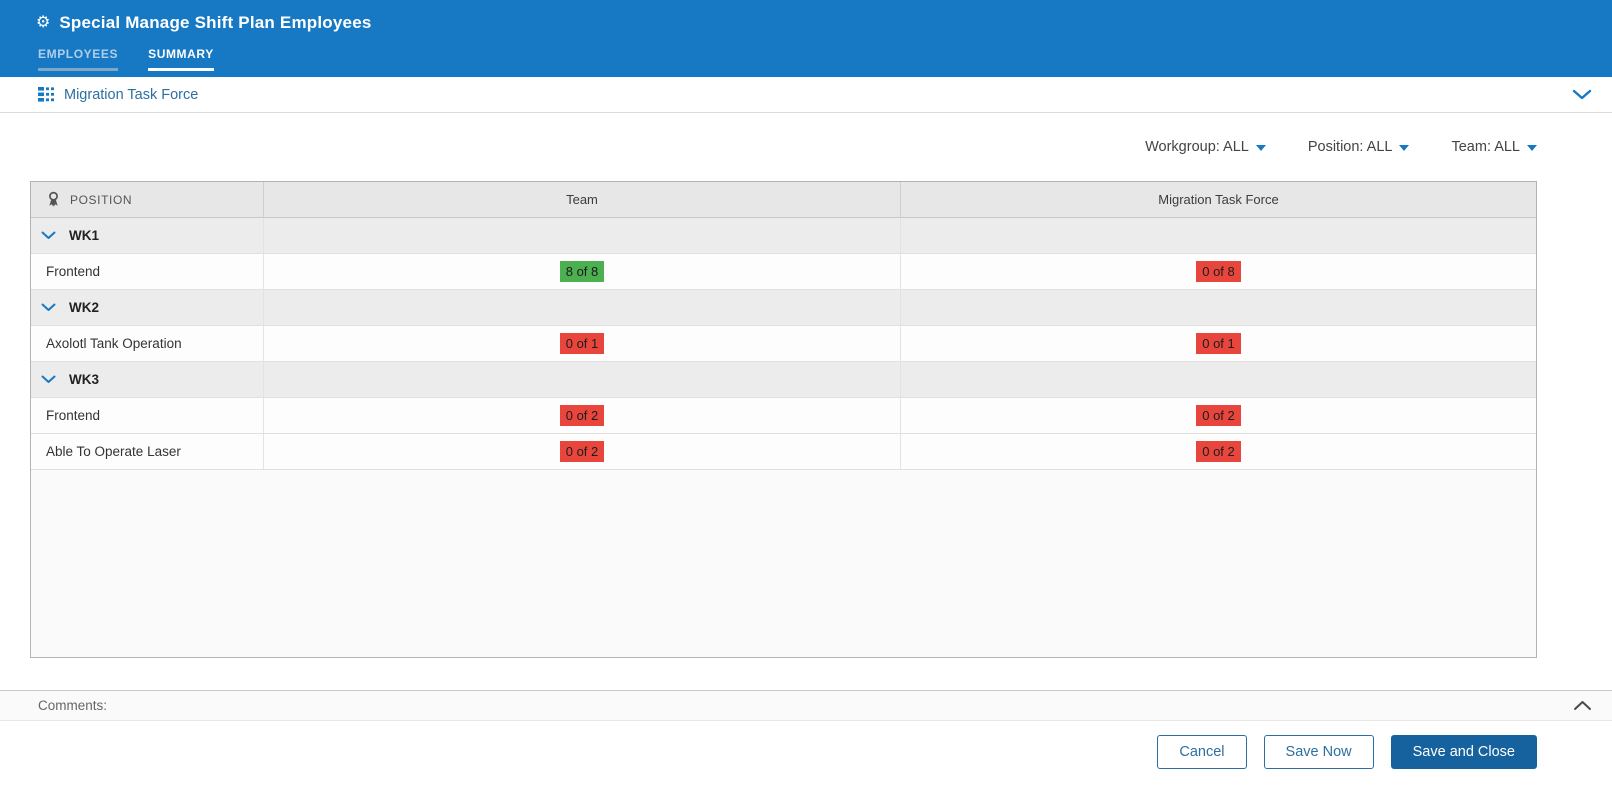 The height and width of the screenshot is (800, 1612). I want to click on migration-count-badge: 0 of 1, so click(1218, 343).